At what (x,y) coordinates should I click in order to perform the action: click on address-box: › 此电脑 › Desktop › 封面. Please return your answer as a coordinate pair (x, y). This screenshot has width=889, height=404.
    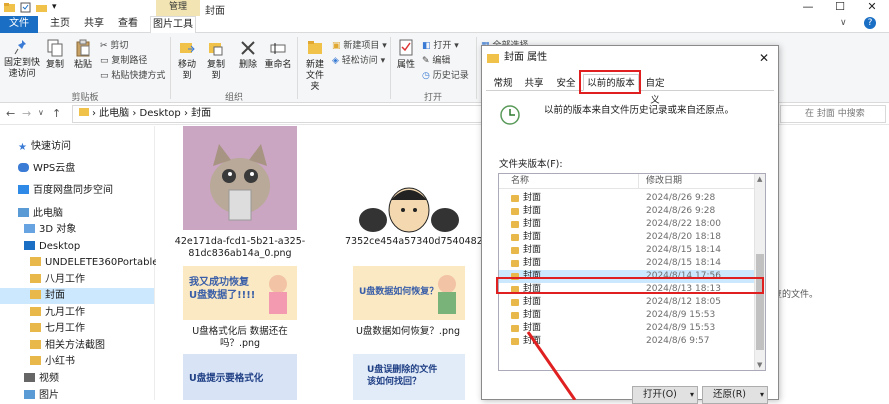
    Looking at the image, I should click on (277, 114).